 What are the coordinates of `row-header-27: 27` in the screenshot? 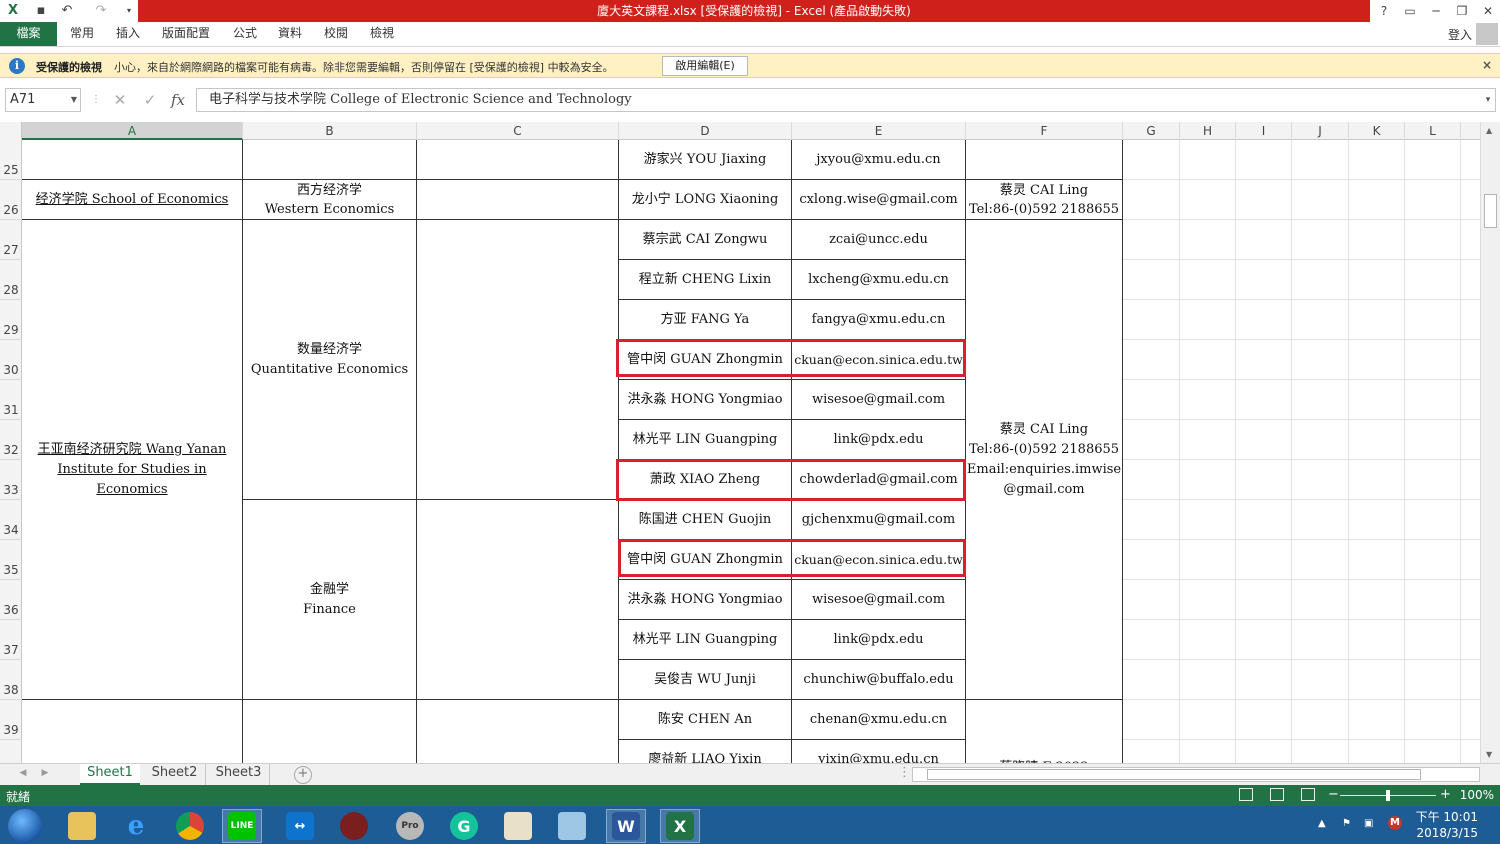 It's located at (11, 240).